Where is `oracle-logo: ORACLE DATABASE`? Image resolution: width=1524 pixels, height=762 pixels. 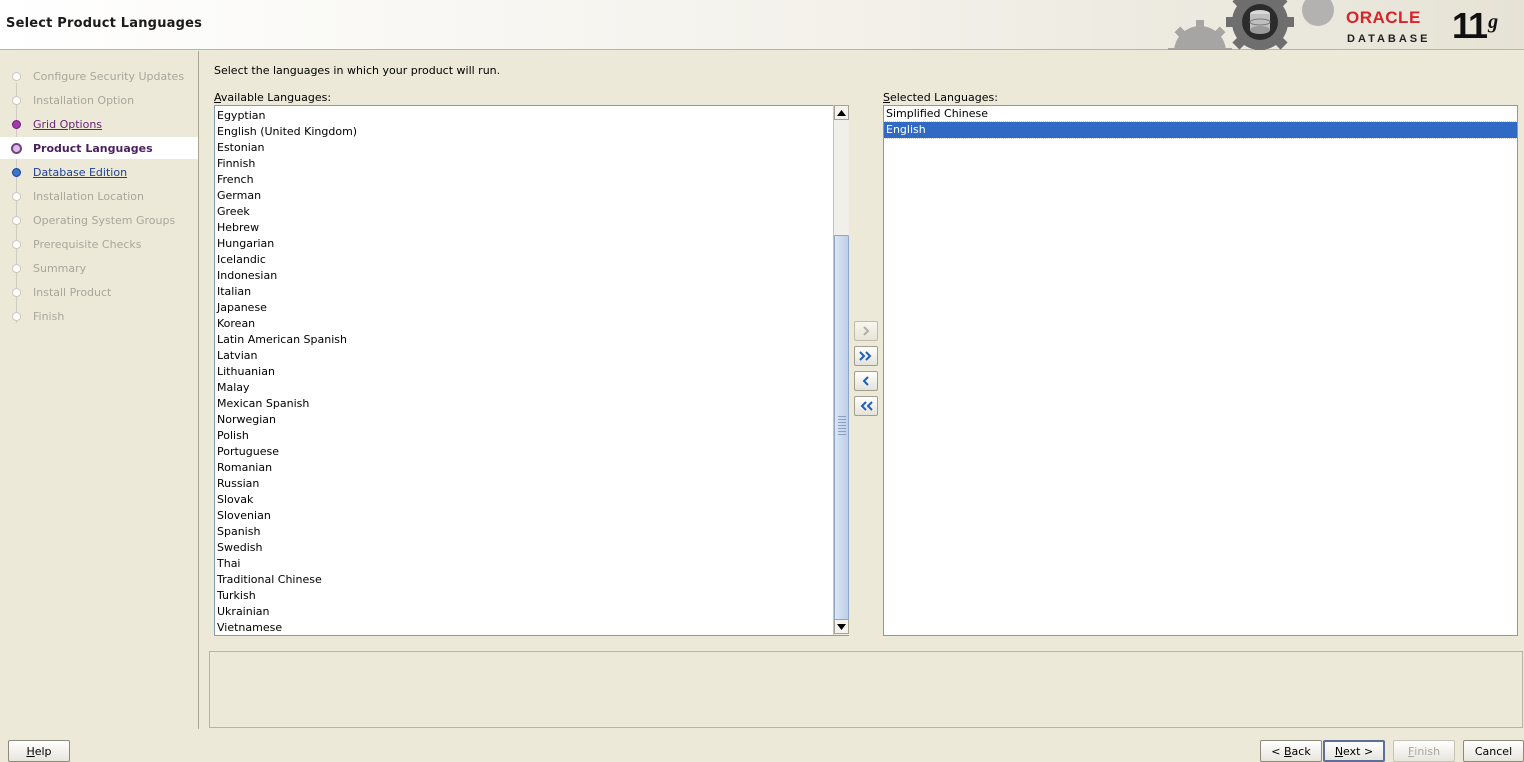
oracle-logo: ORACLE DATABASE is located at coordinates (1396, 28).